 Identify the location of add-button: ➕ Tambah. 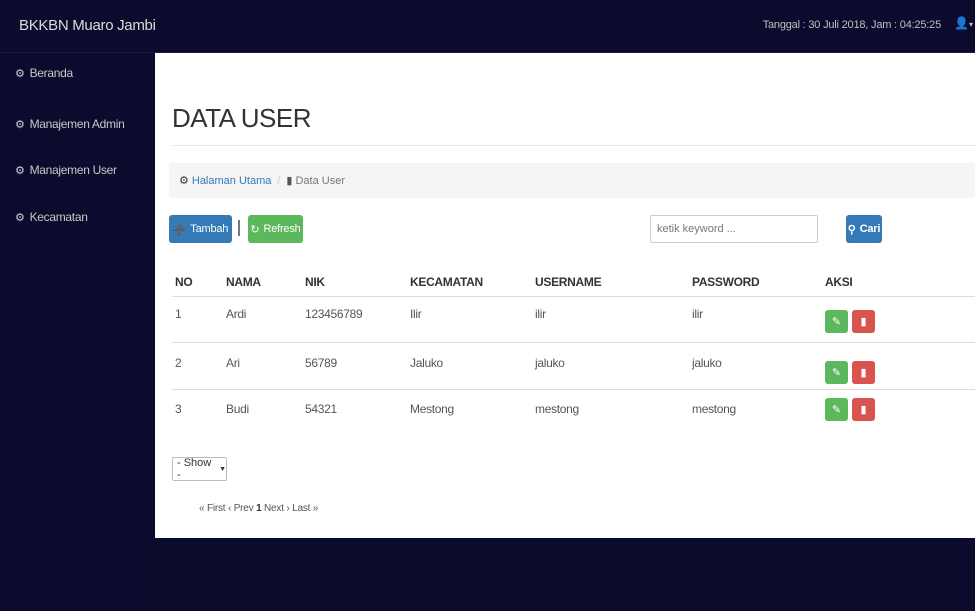
(200, 229).